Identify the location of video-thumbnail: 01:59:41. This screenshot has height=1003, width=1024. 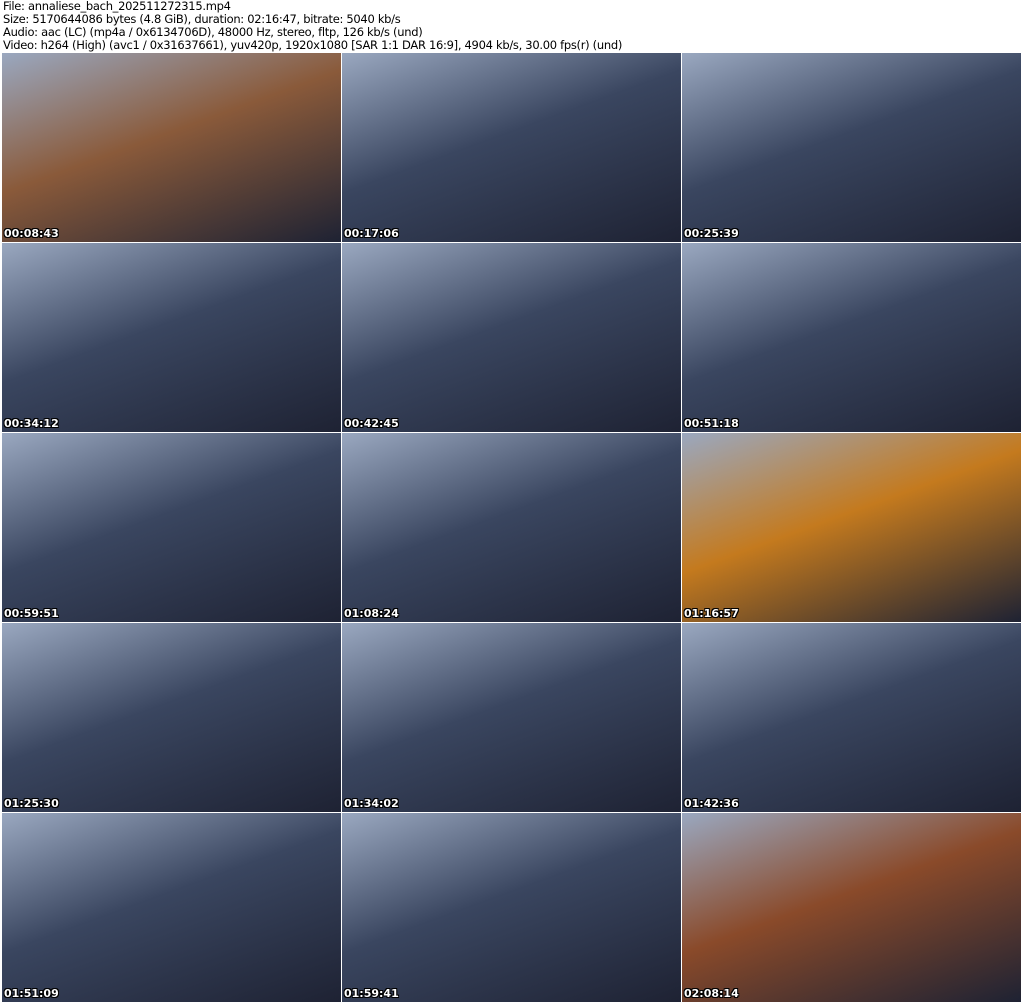
(511, 907).